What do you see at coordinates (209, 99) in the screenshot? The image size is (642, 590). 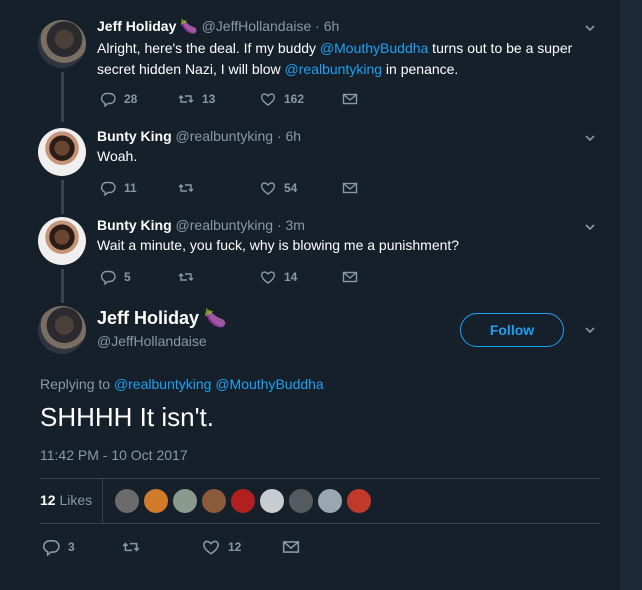 I see `retweet-count: 13` at bounding box center [209, 99].